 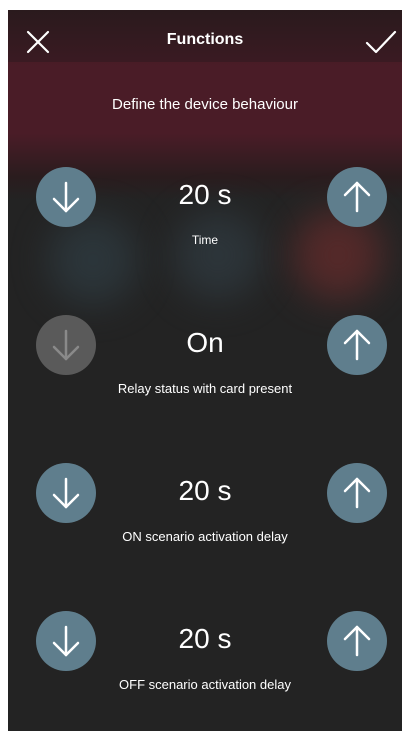 What do you see at coordinates (205, 39) in the screenshot?
I see `page-title: Functions` at bounding box center [205, 39].